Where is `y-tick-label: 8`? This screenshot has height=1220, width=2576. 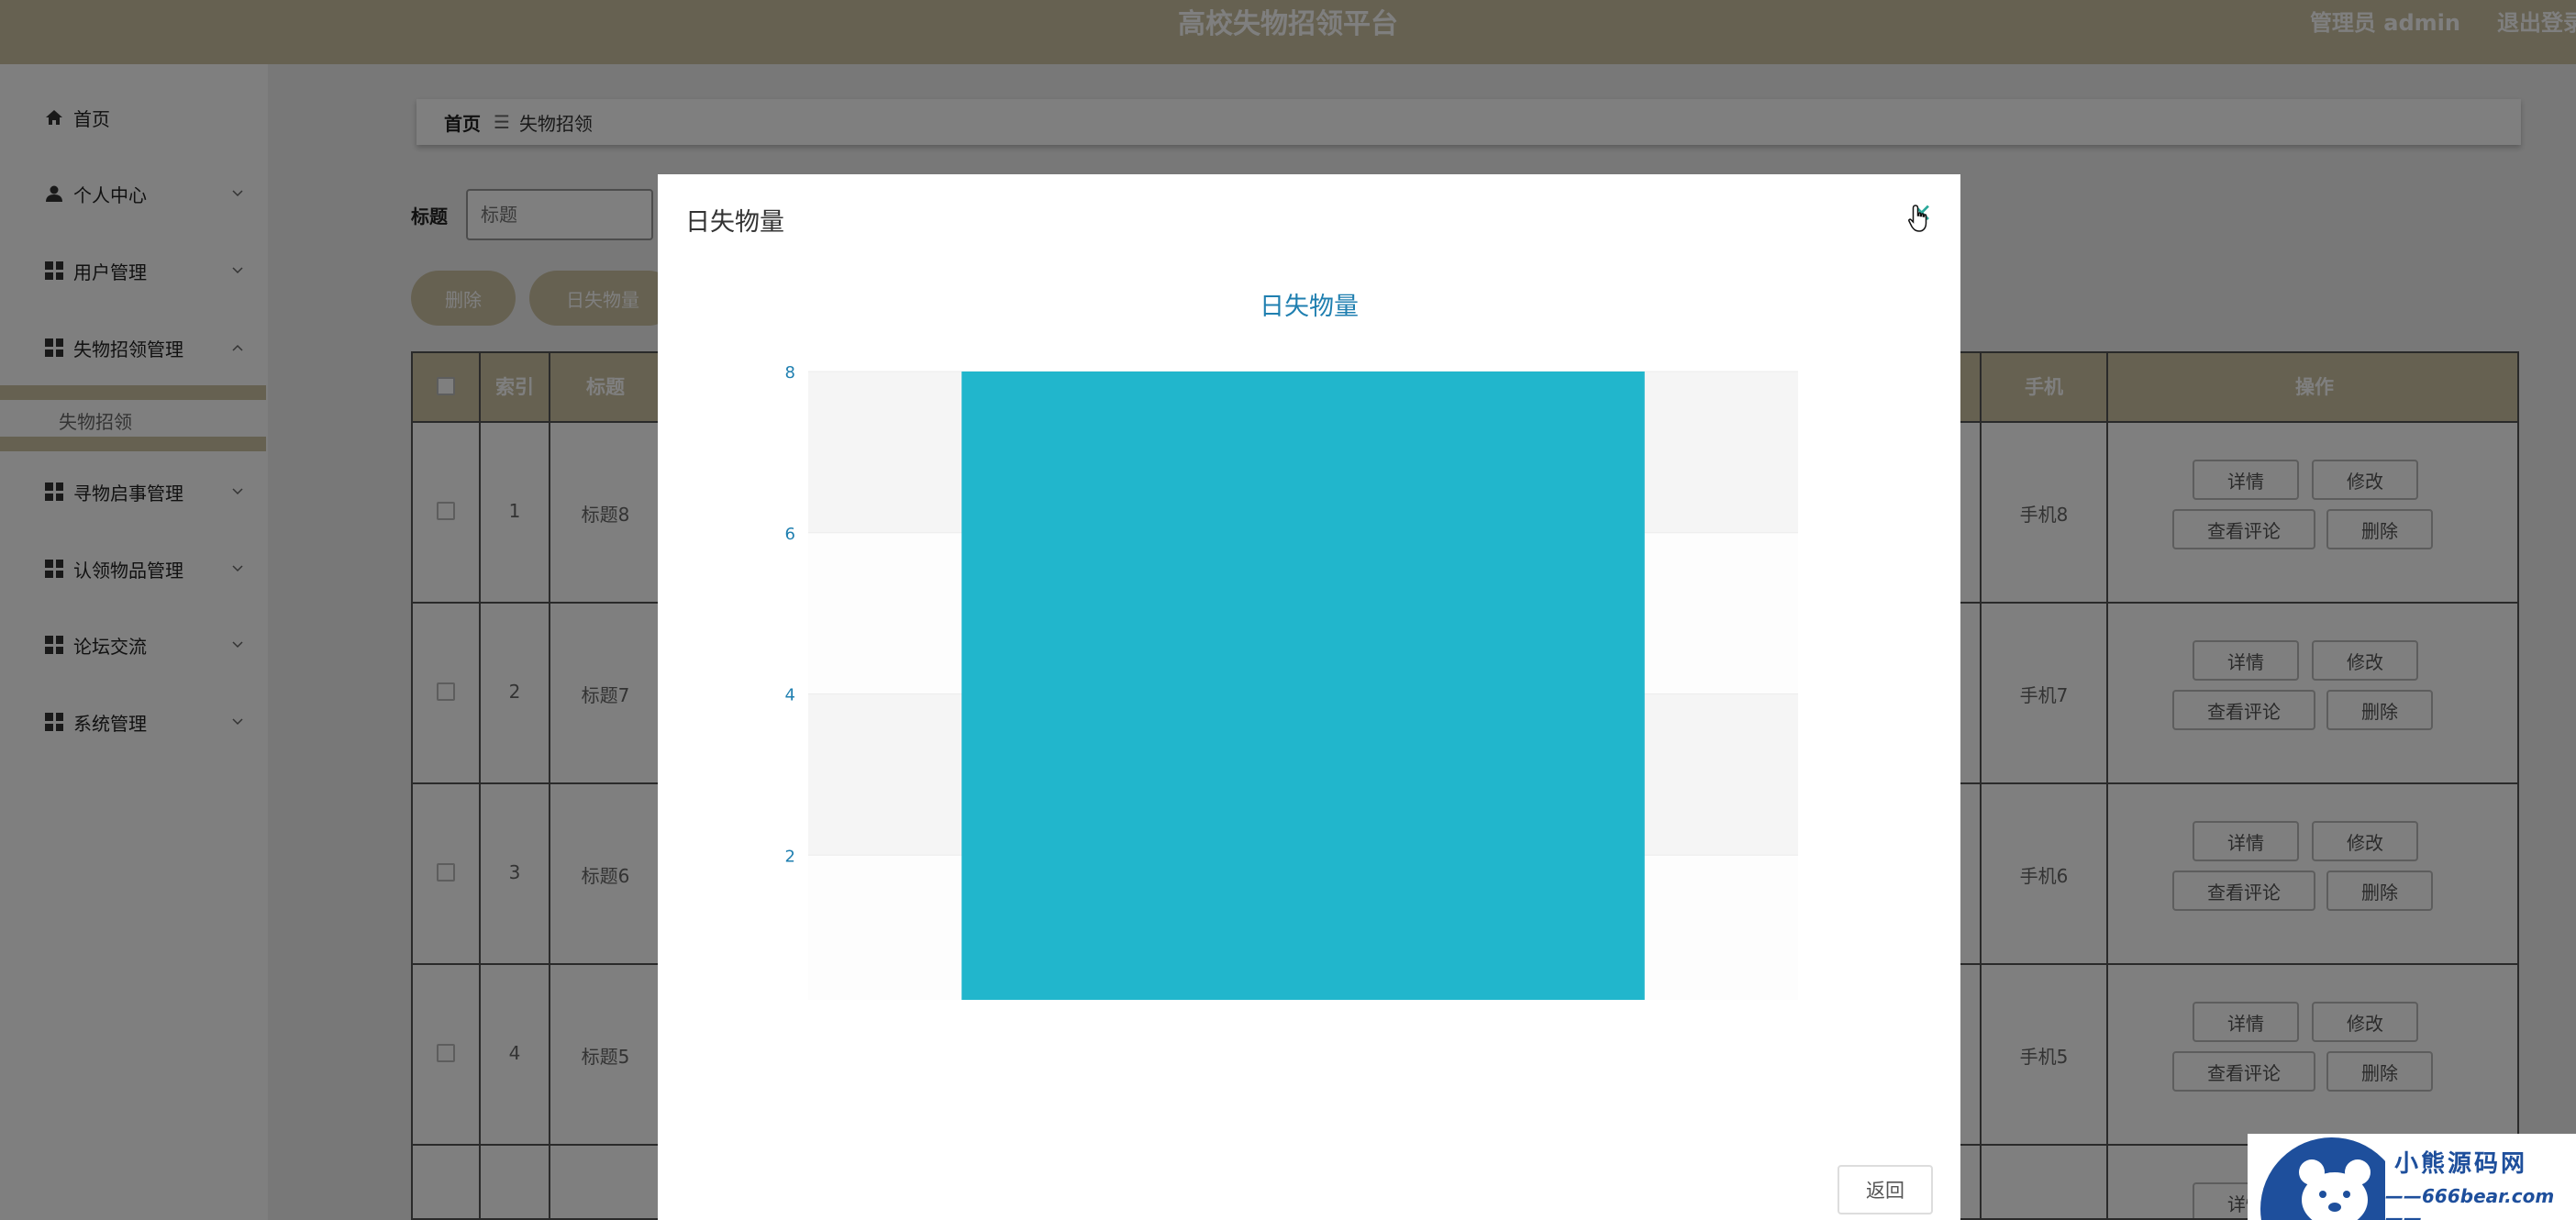 y-tick-label: 8 is located at coordinates (790, 373).